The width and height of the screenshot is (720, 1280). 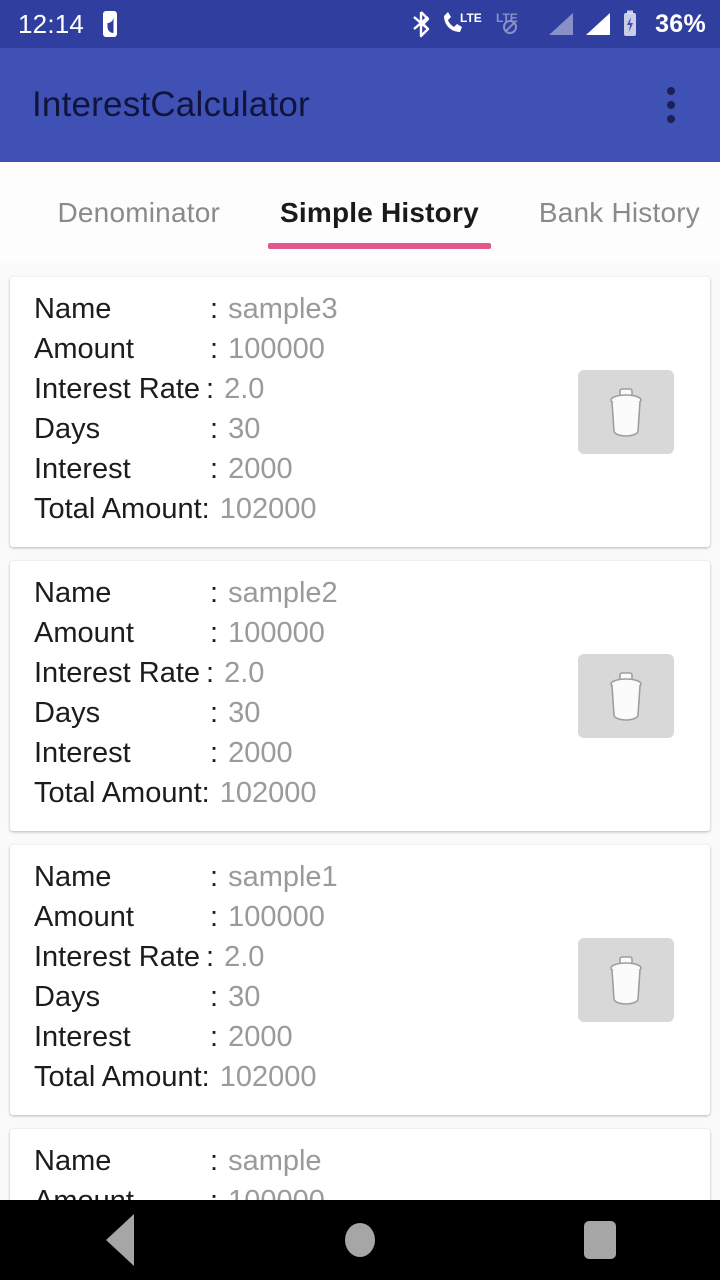 I want to click on svg-text: LTE, so click(x=471, y=18).